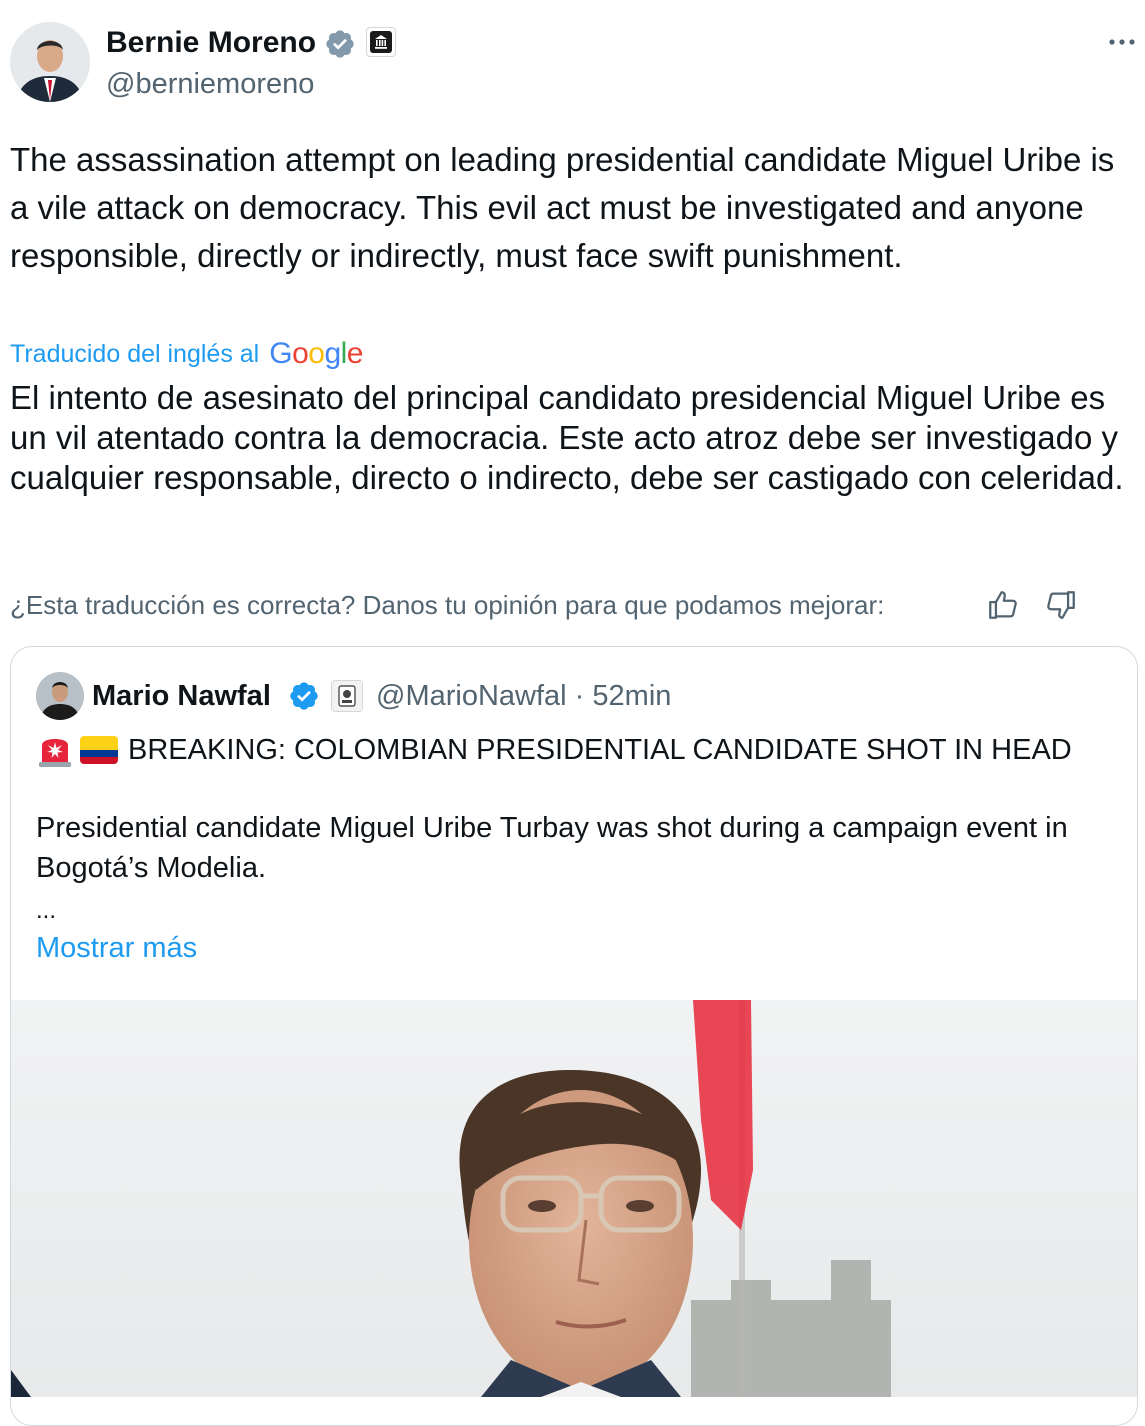  I want to click on google-logo: Google, so click(316, 354).